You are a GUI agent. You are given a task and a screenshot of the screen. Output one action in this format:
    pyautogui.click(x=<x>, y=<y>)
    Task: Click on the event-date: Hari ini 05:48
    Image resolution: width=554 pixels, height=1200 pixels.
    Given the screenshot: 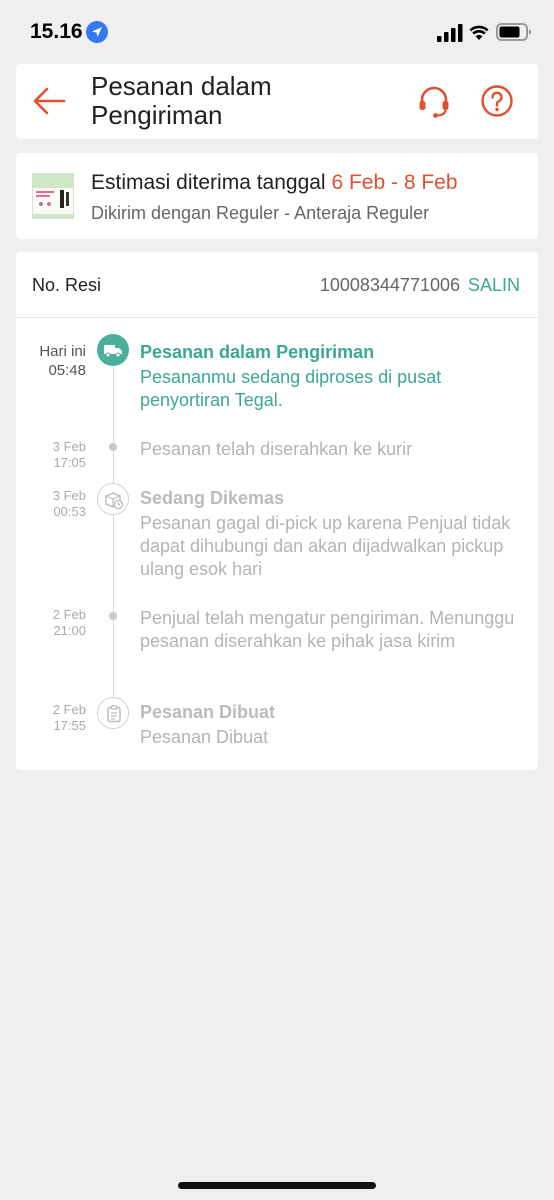 What is the action you would take?
    pyautogui.click(x=62, y=361)
    